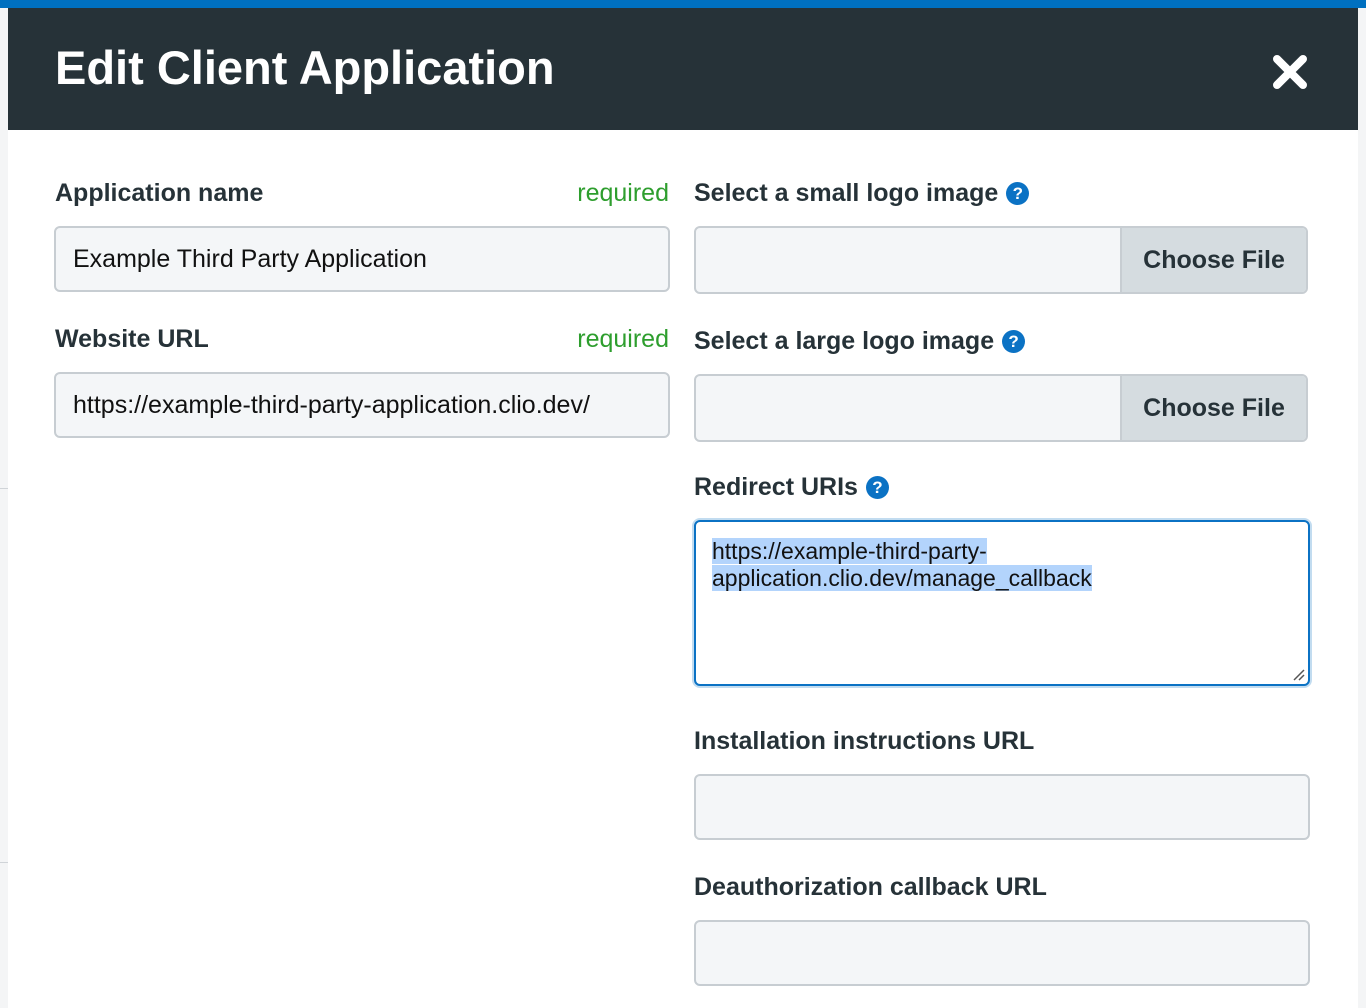 The width and height of the screenshot is (1366, 1008). What do you see at coordinates (683, 4) in the screenshot?
I see `top-accent-strip` at bounding box center [683, 4].